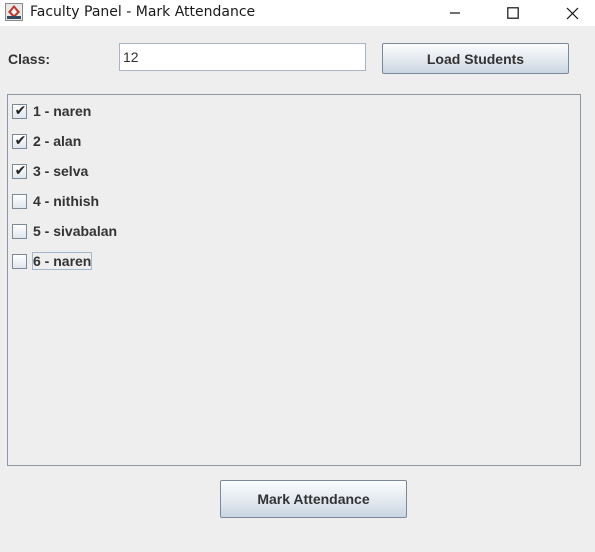 Image resolution: width=595 pixels, height=552 pixels. I want to click on minimize-button, so click(455, 13).